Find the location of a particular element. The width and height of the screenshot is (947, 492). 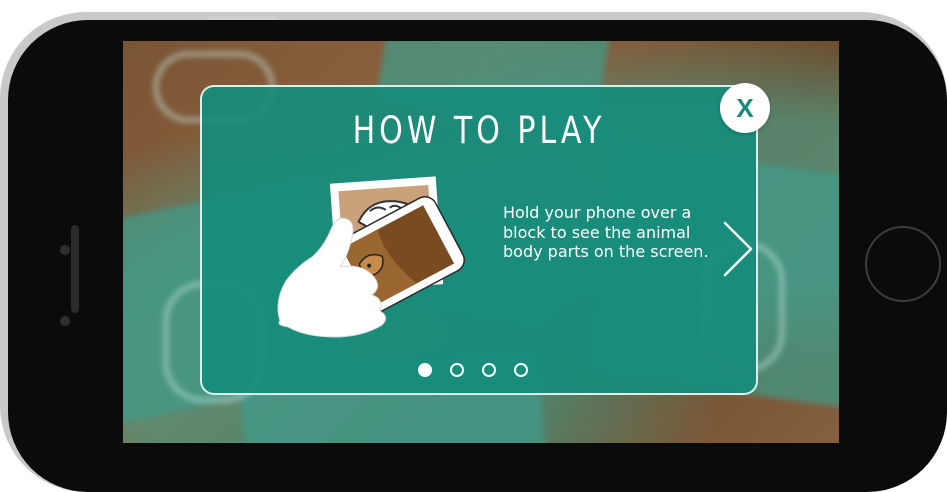

earpiece-speaker is located at coordinates (75, 269).